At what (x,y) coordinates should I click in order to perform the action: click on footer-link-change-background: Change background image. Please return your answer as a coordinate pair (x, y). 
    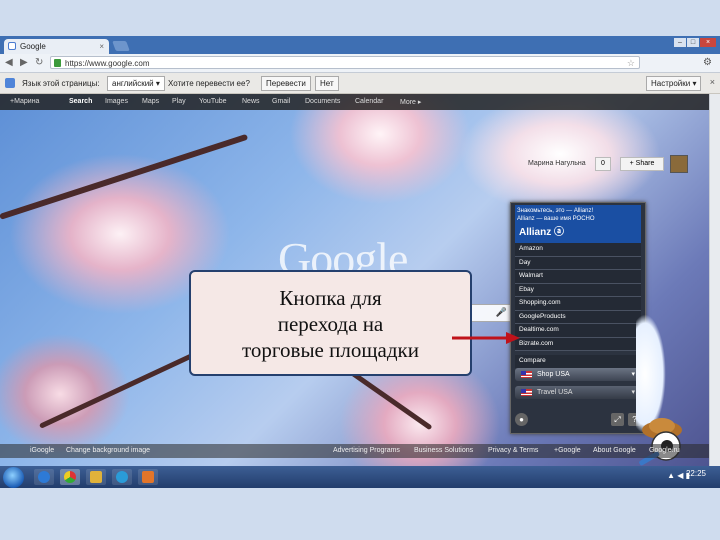
    Looking at the image, I should click on (108, 450).